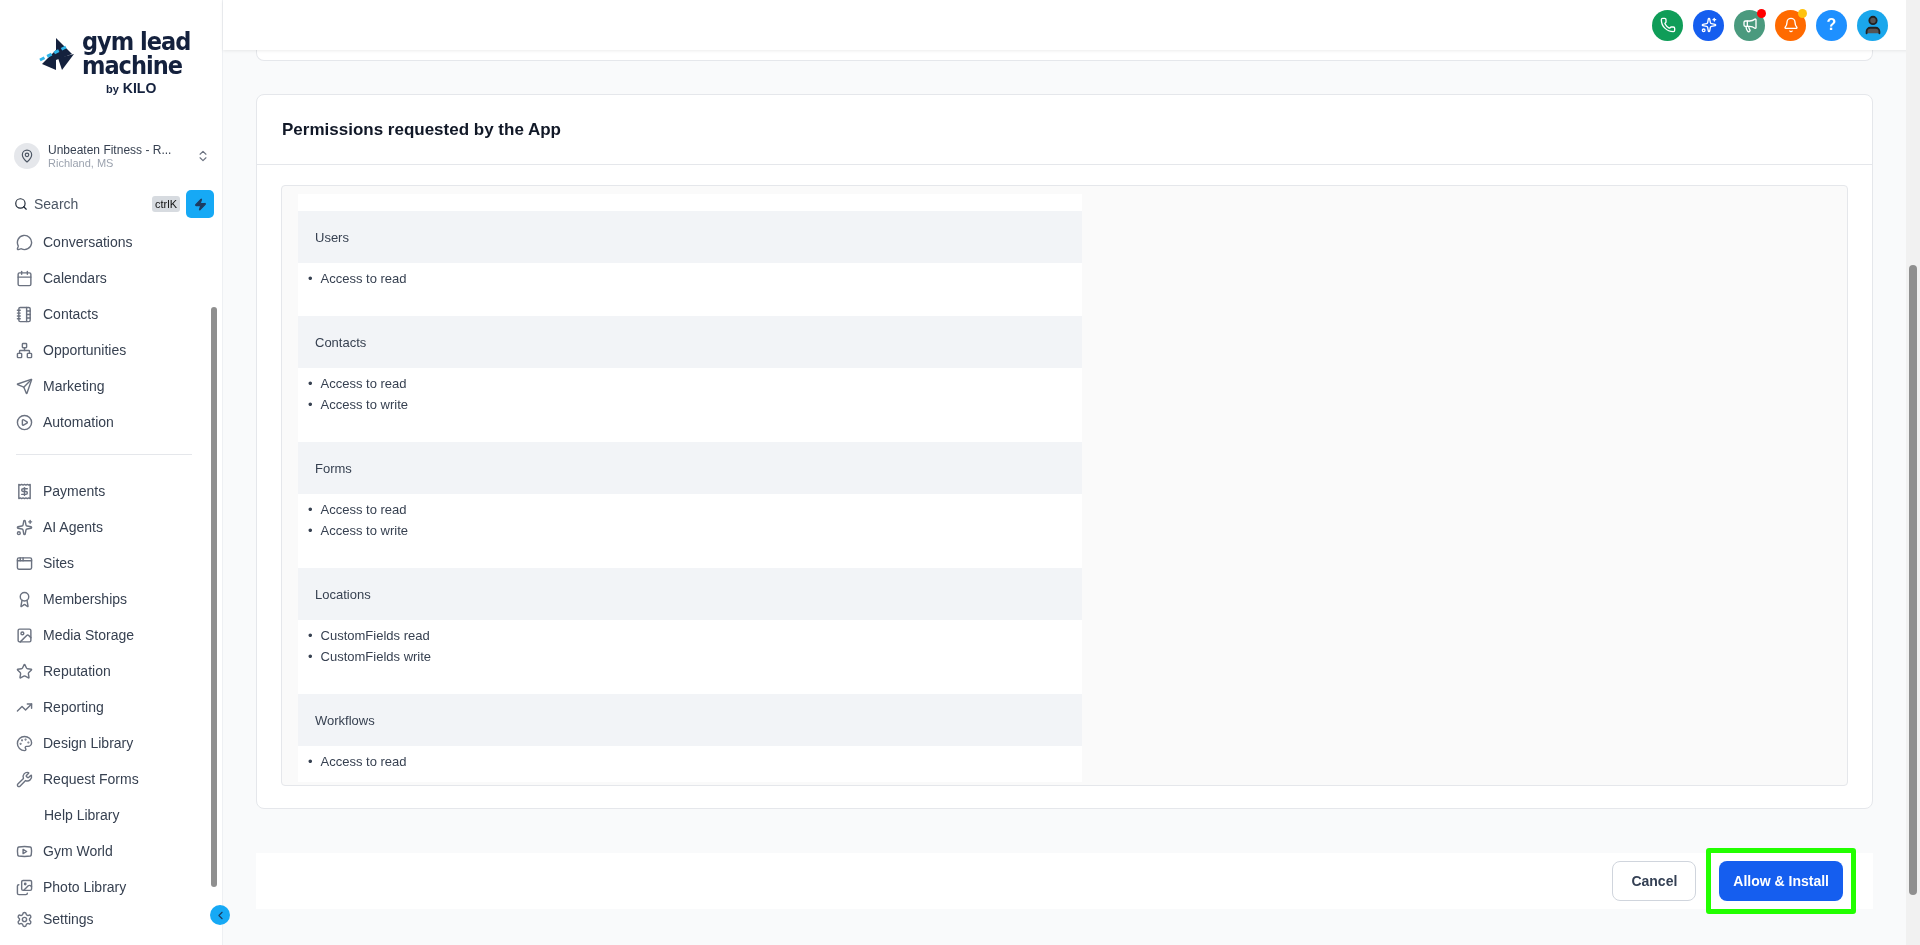 This screenshot has width=1920, height=945. What do you see at coordinates (21, 204) in the screenshot?
I see `search-icon` at bounding box center [21, 204].